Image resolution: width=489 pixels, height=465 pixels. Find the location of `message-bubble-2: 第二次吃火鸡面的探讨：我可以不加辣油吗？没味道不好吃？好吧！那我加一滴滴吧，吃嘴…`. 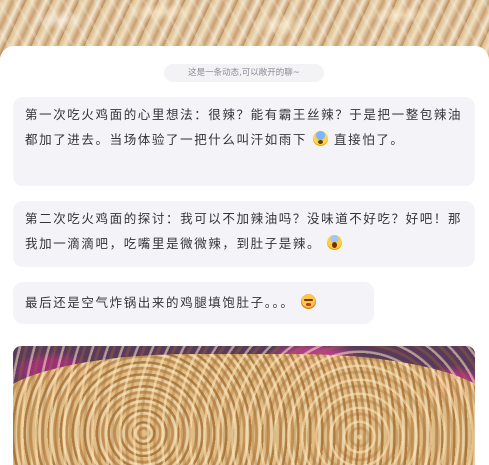

message-bubble-2: 第二次吃火鸡面的探讨：我可以不加辣油吗？没味道不好吃？好吧！那我加一滴滴吧，吃嘴… is located at coordinates (244, 234).